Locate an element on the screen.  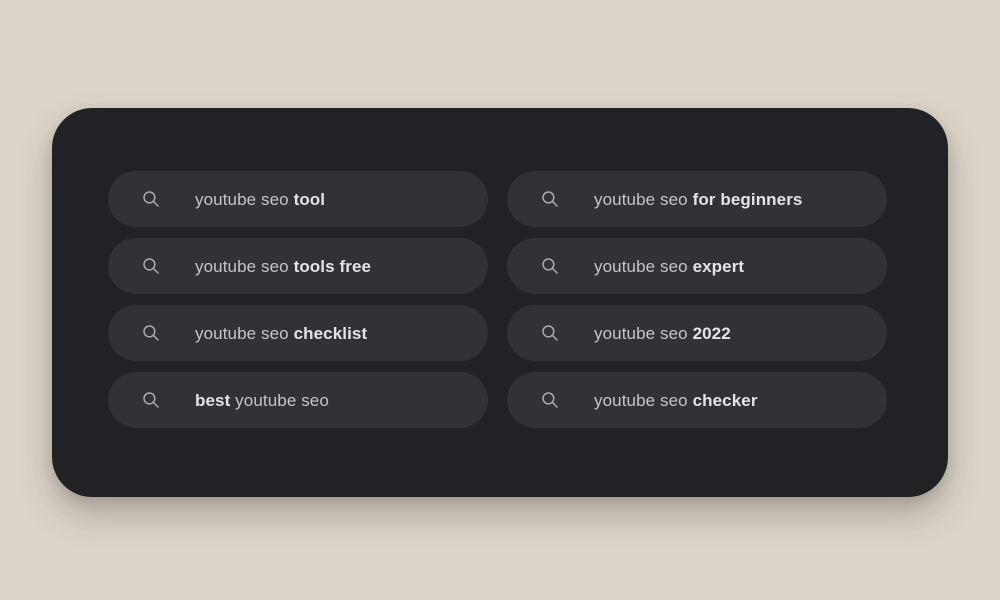
suggestion-bold-term: for beginners is located at coordinates (747, 199).